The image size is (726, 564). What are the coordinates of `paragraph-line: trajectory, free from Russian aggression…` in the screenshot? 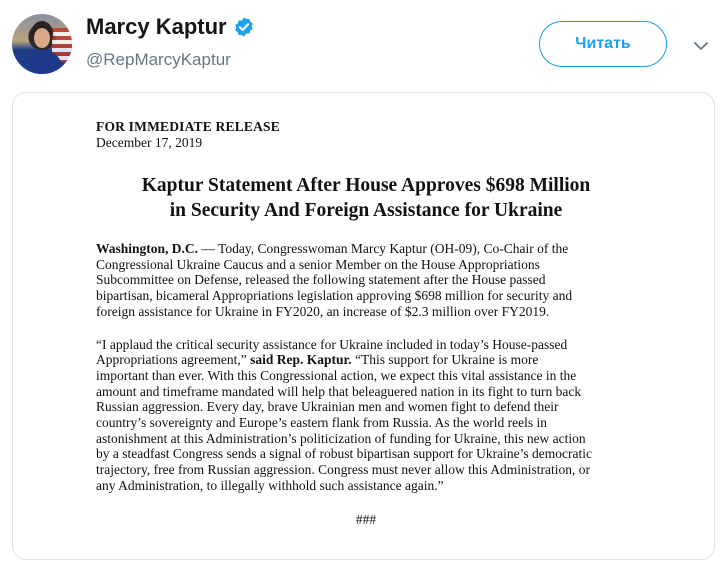 It's located at (343, 470).